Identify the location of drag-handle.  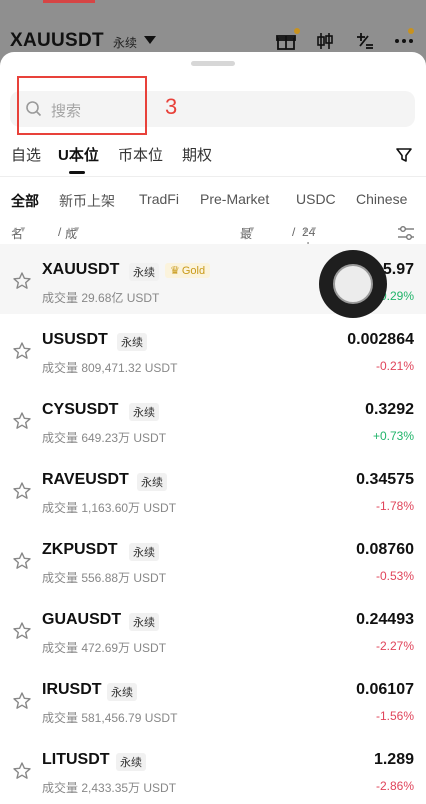
(213, 63).